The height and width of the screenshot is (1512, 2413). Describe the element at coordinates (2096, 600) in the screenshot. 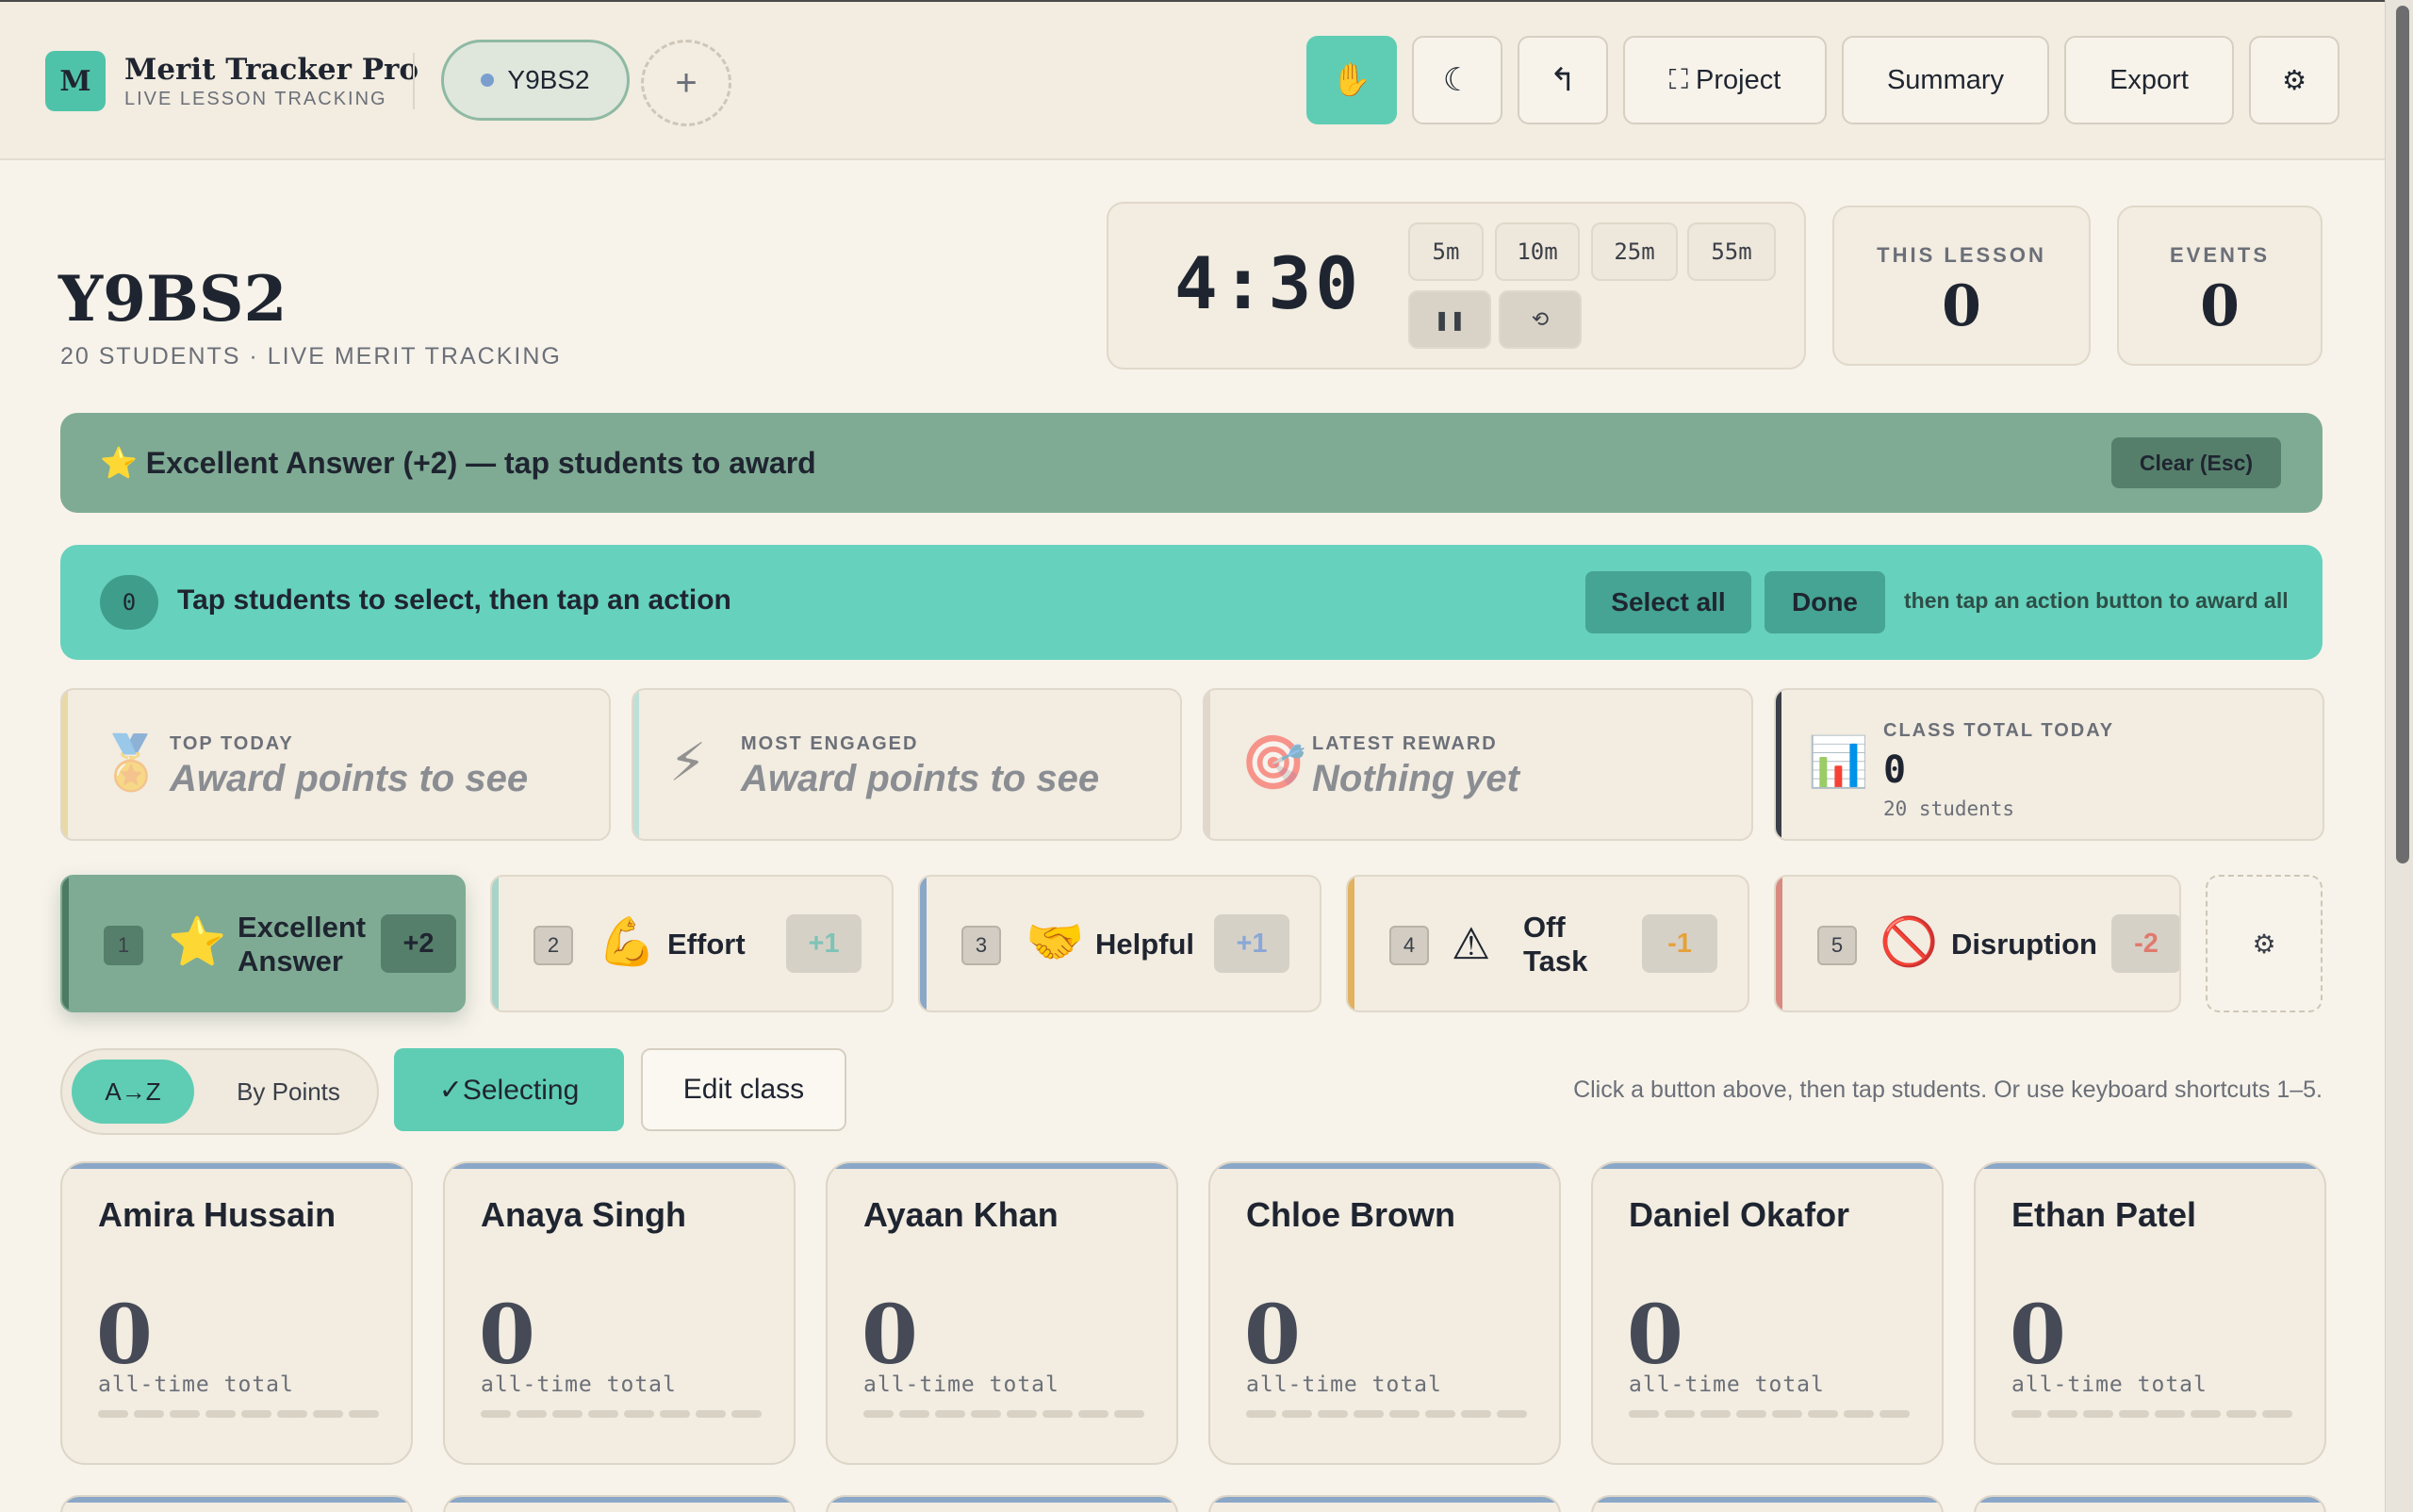

I see `selection-hint: then tap an action button to award all` at that location.